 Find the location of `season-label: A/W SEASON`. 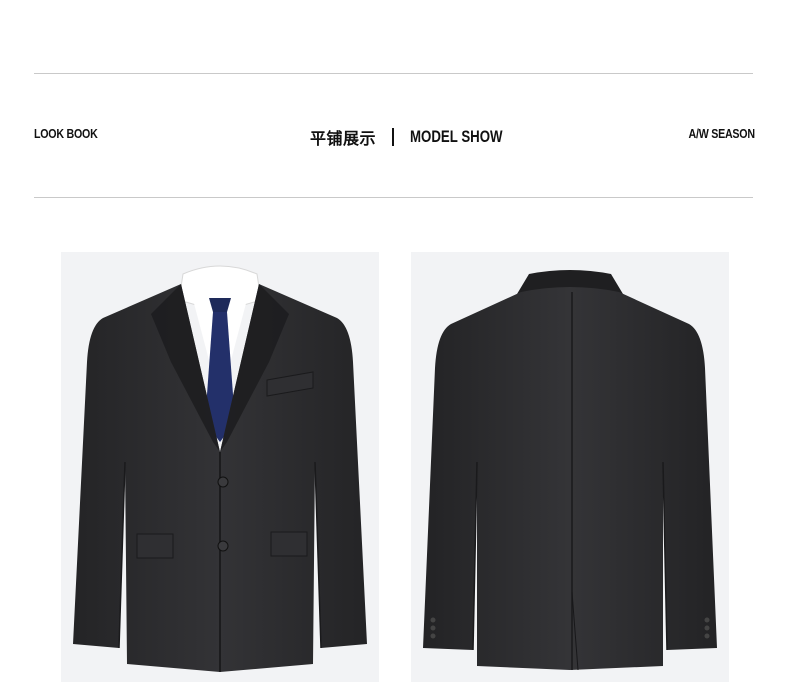

season-label: A/W SEASON is located at coordinates (721, 133).